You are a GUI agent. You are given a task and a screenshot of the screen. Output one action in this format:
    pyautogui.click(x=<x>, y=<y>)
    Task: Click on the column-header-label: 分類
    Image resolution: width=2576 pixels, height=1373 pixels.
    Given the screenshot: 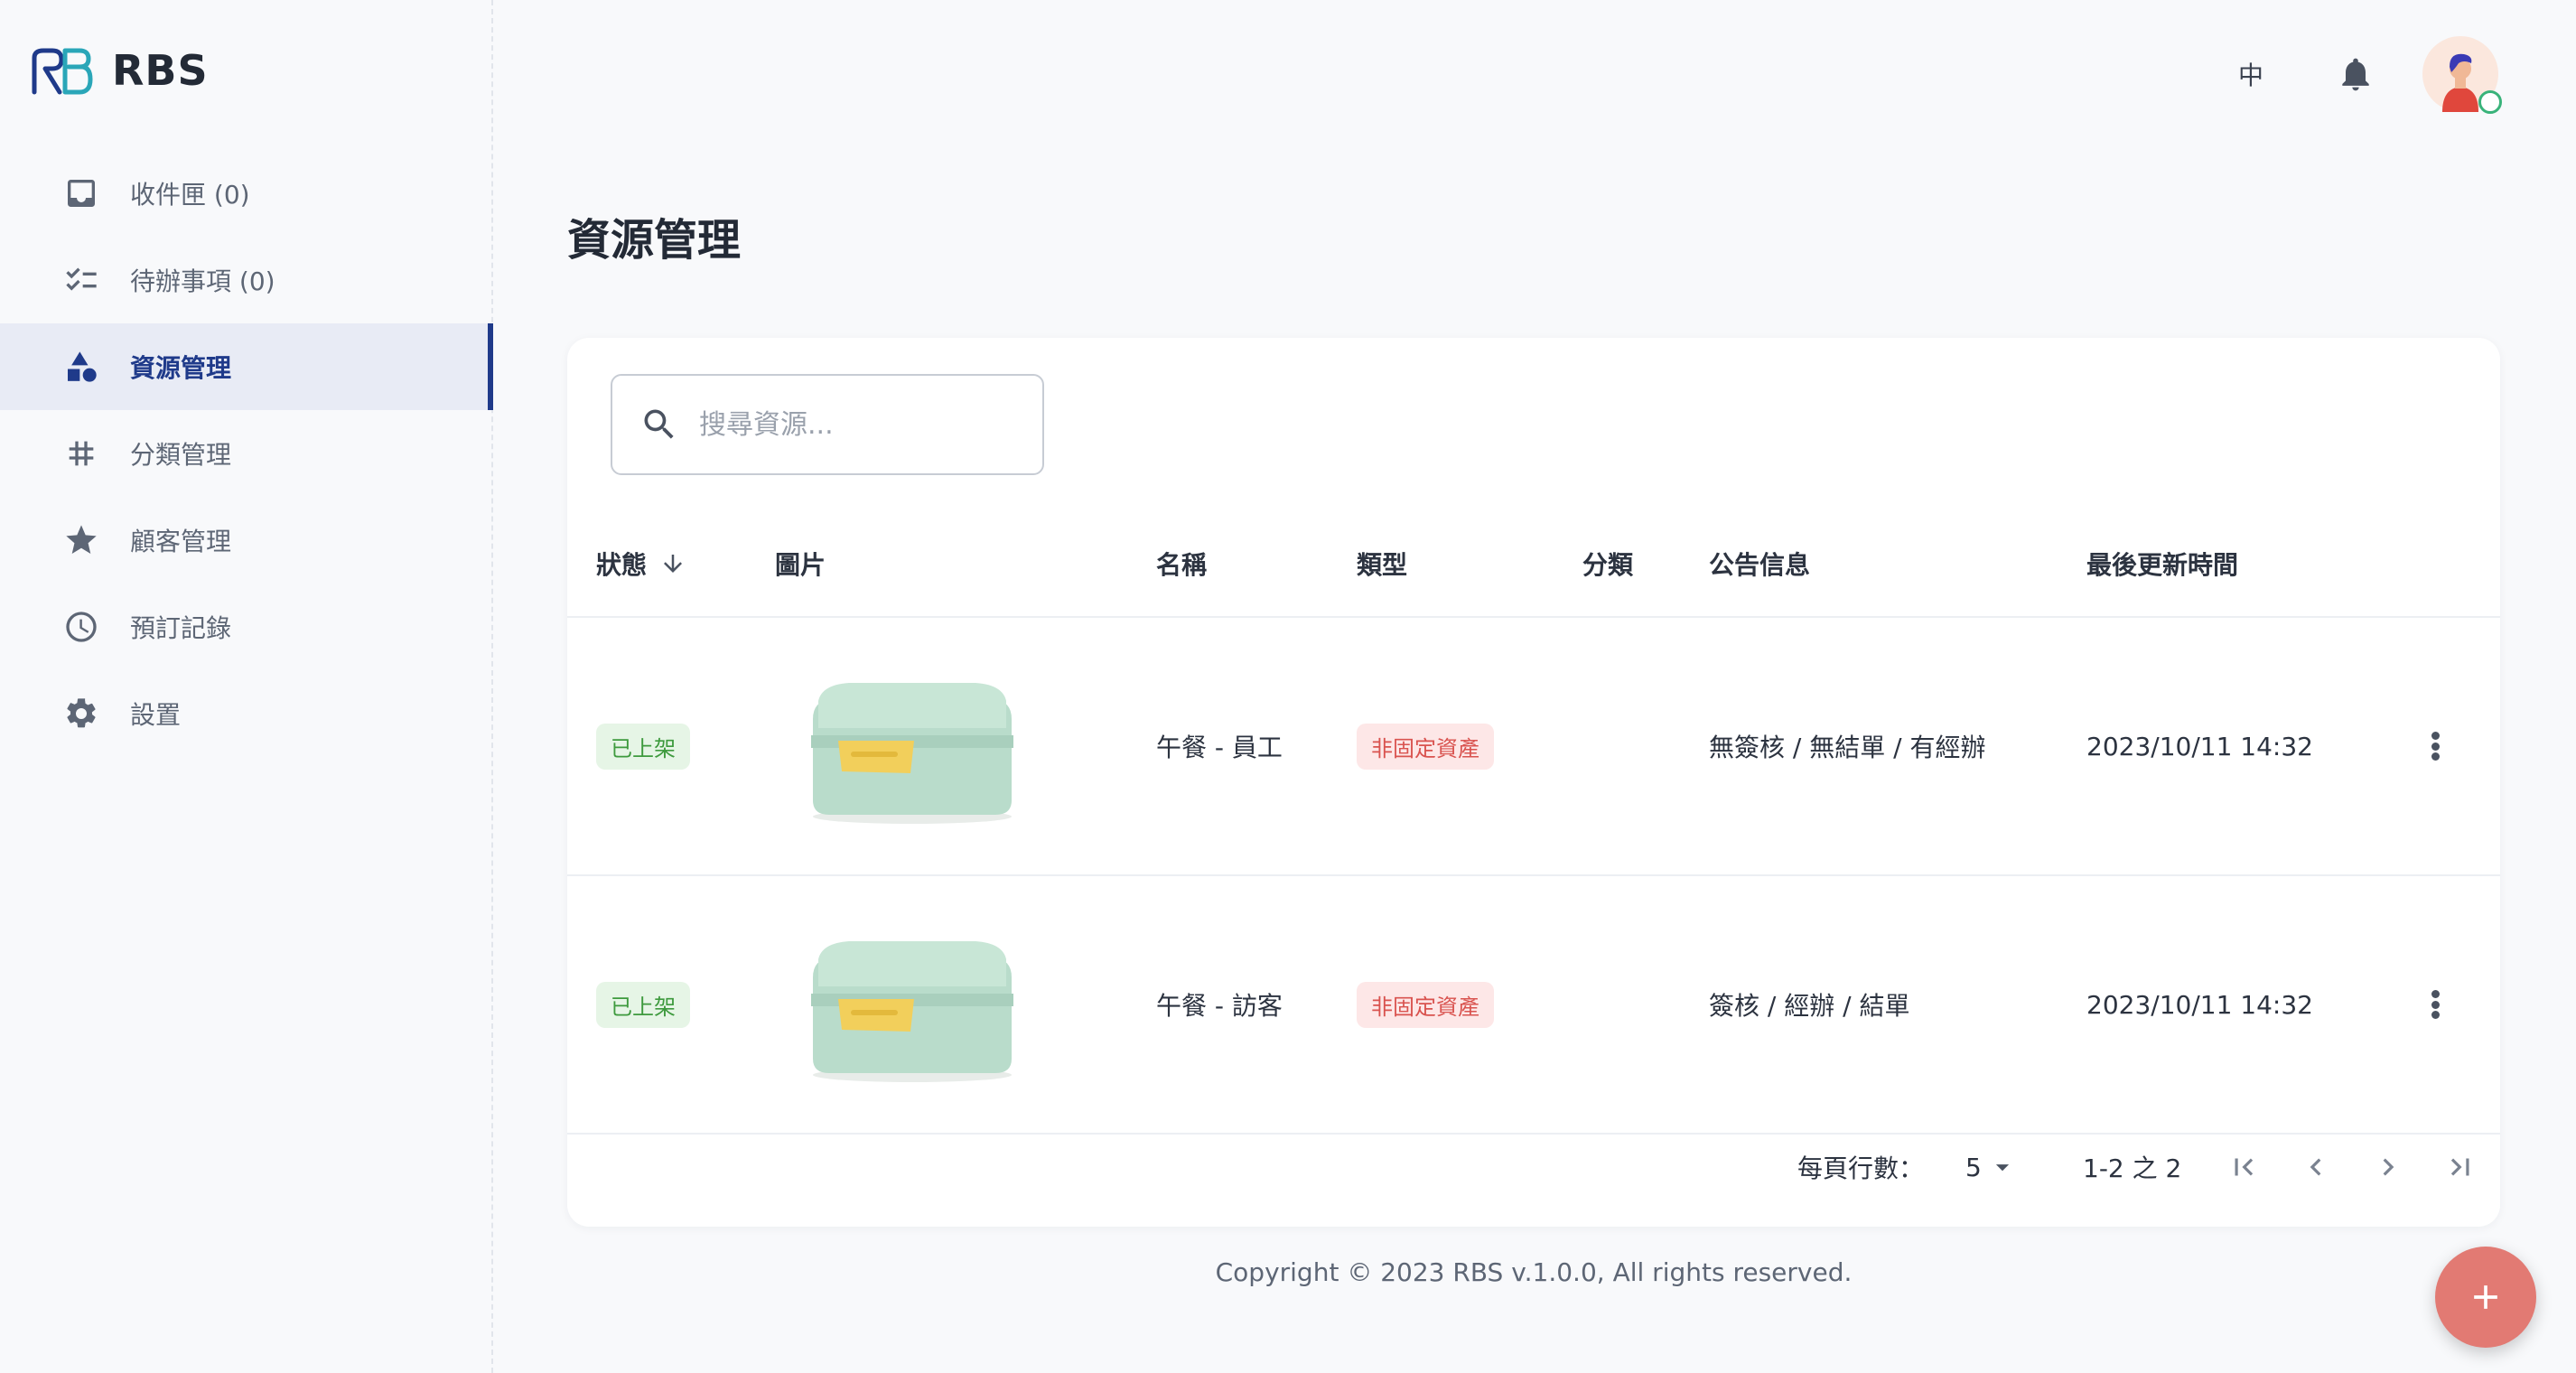 What is the action you would take?
    pyautogui.click(x=1608, y=565)
    